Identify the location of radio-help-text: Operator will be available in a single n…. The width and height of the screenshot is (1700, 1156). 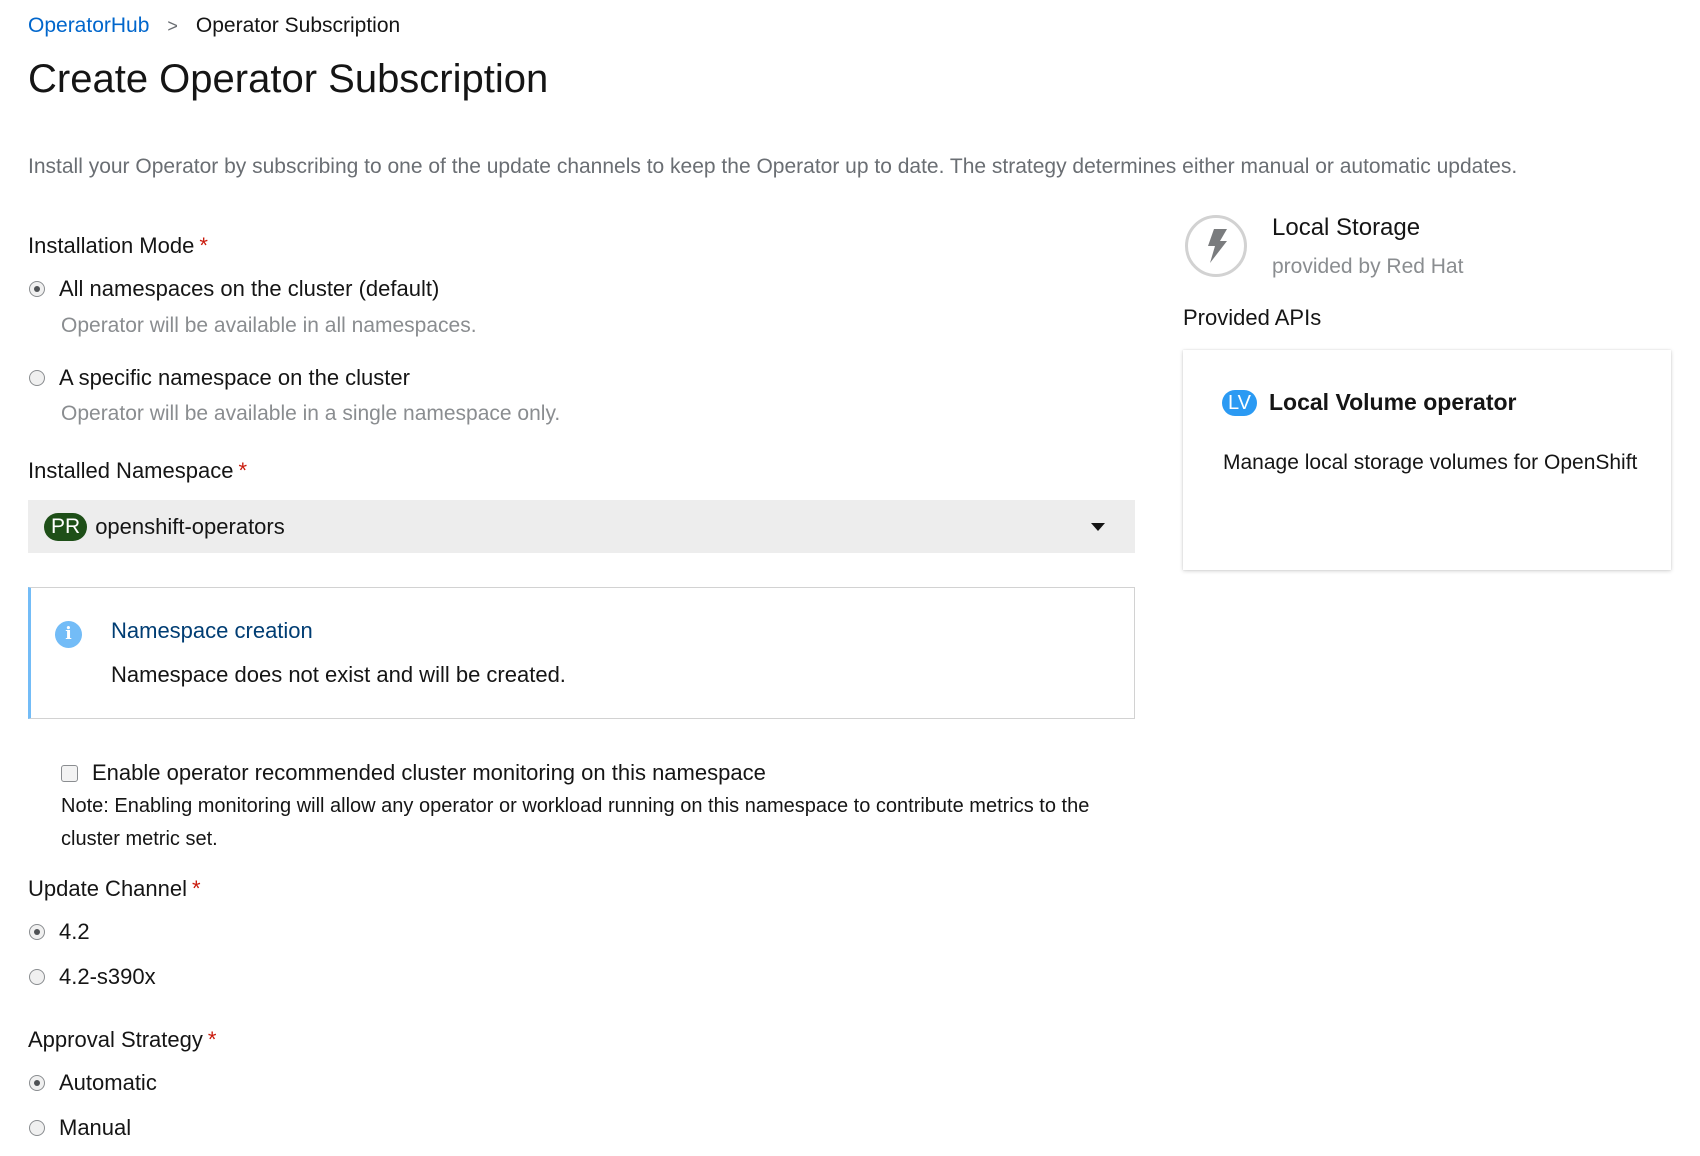
(311, 413).